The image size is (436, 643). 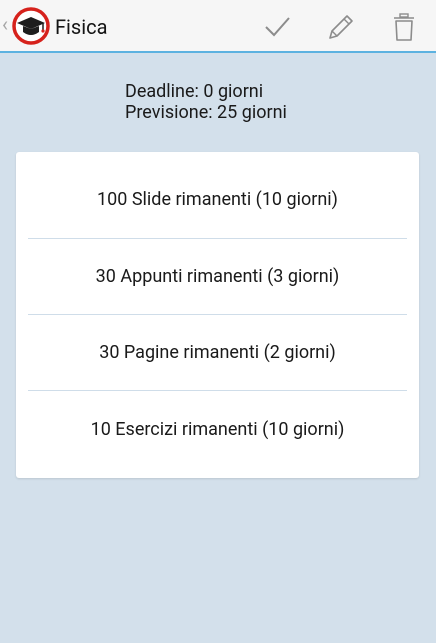 I want to click on list-item: 30 Appunti rimanenti (3 giorni), so click(x=217, y=277).